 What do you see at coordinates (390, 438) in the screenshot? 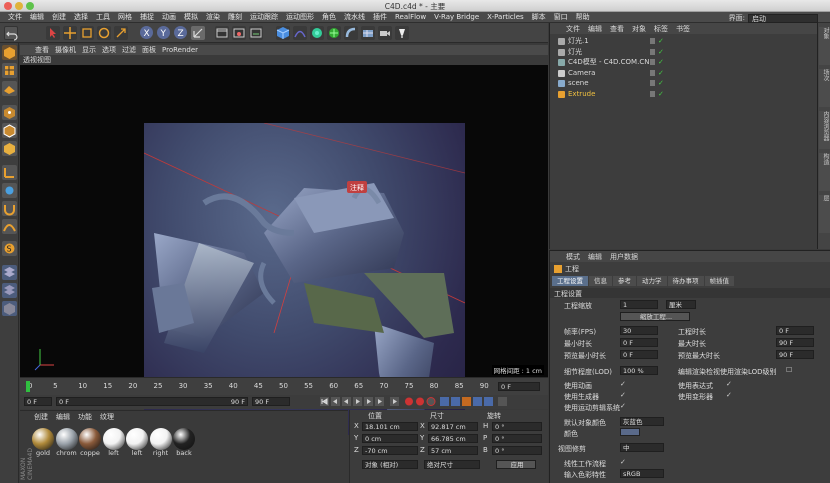
I see `position-input: 0 cm` at bounding box center [390, 438].